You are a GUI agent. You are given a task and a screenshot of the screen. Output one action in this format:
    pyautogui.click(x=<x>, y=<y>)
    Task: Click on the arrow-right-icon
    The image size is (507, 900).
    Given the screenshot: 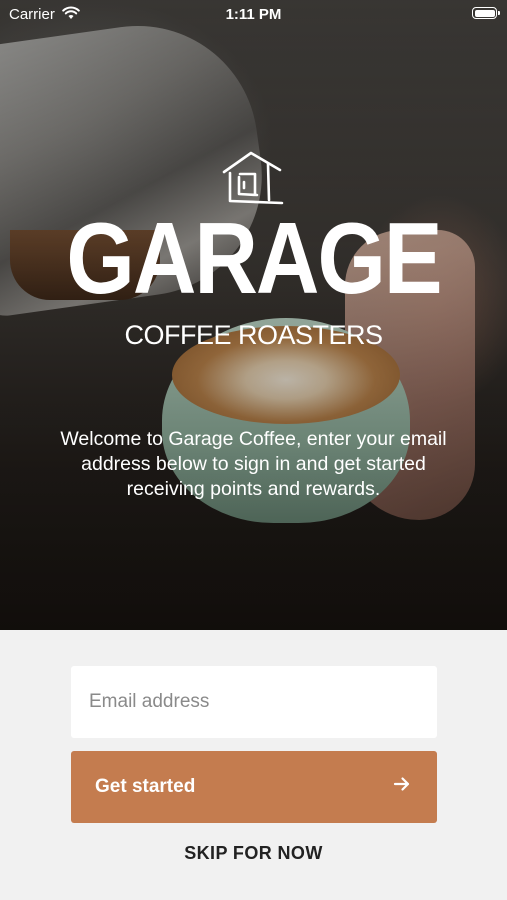 What is the action you would take?
    pyautogui.click(x=401, y=784)
    